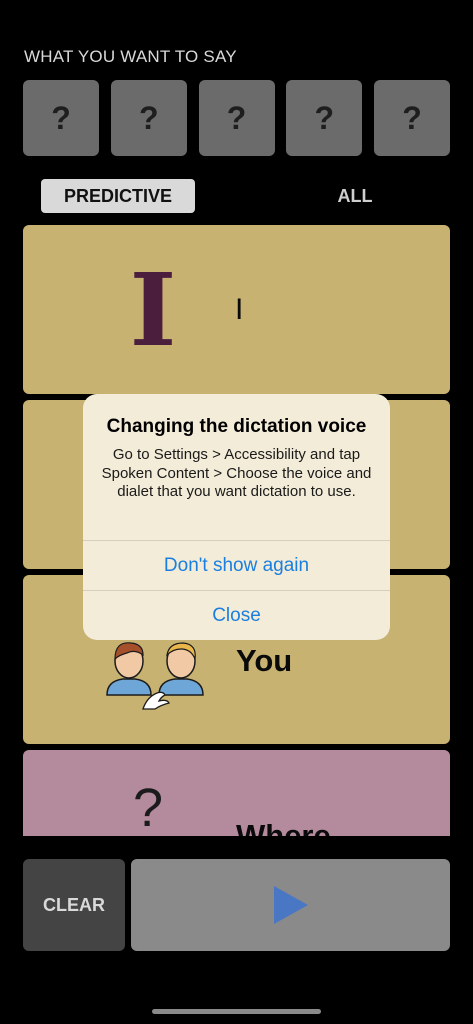 The image size is (473, 1024). I want to click on dont-show-again-button: Don't show again, so click(236, 566).